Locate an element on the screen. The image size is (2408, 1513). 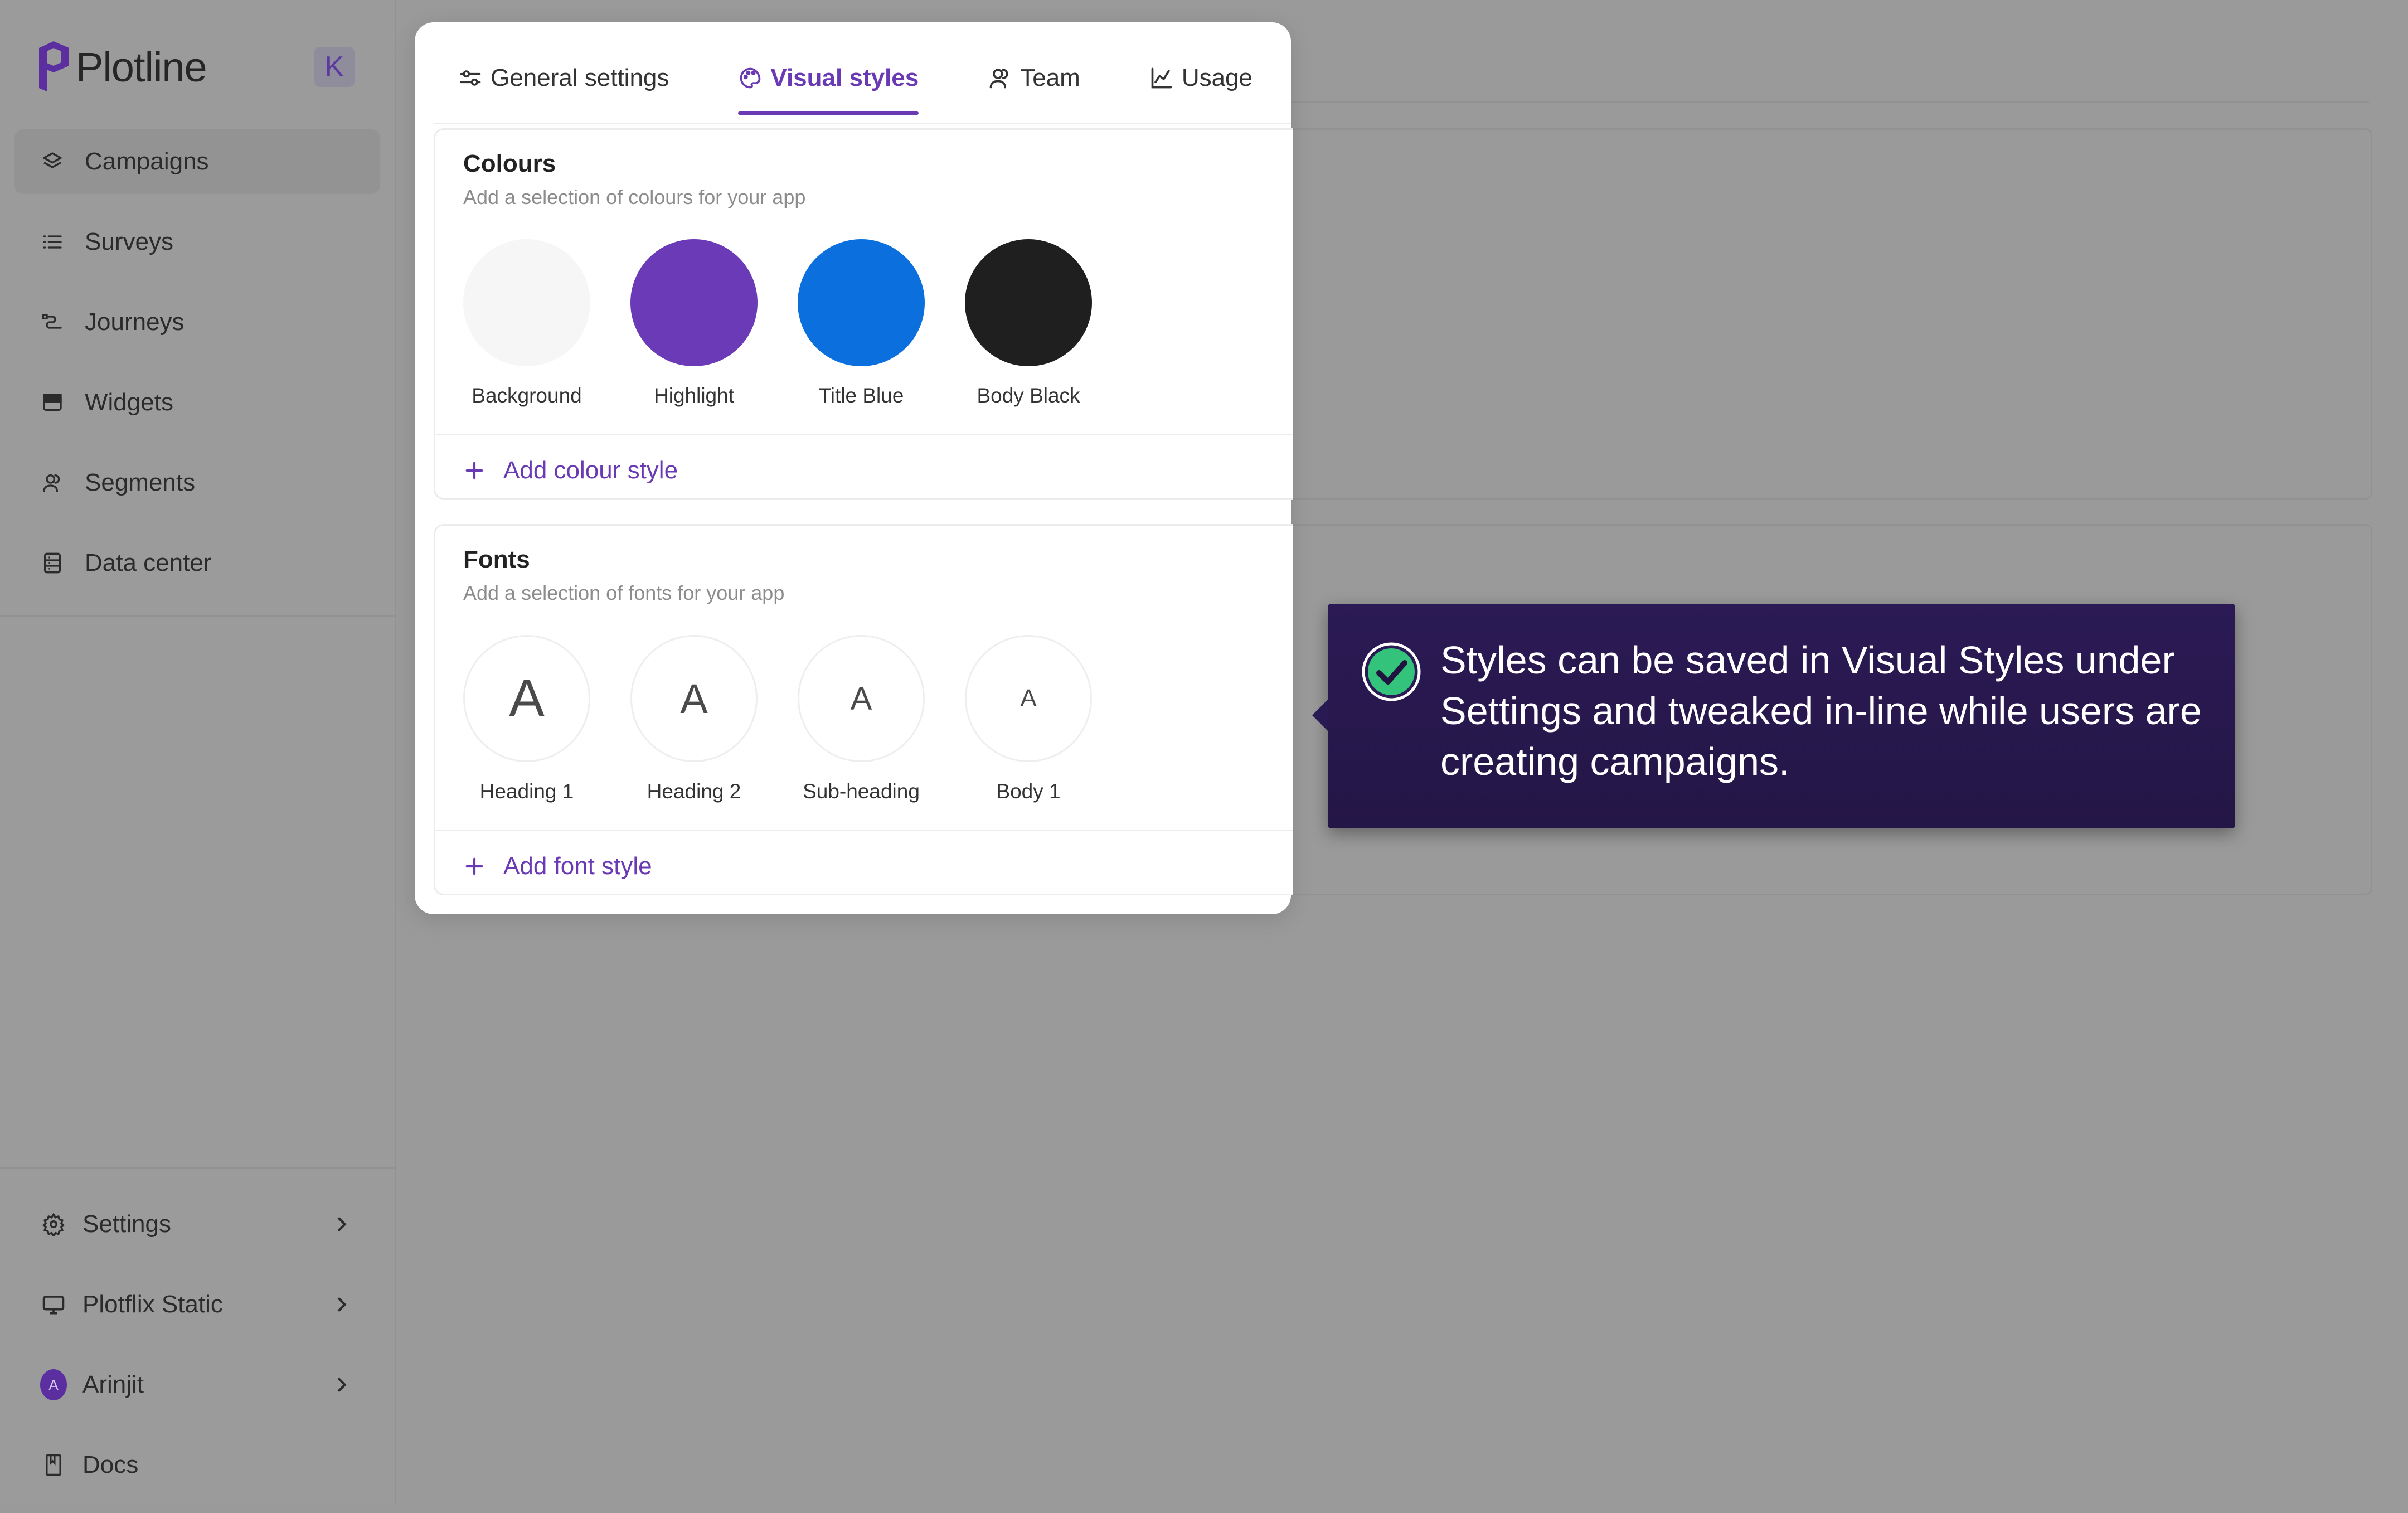
sidebar-item-widgets: Widgets is located at coordinates (197, 402).